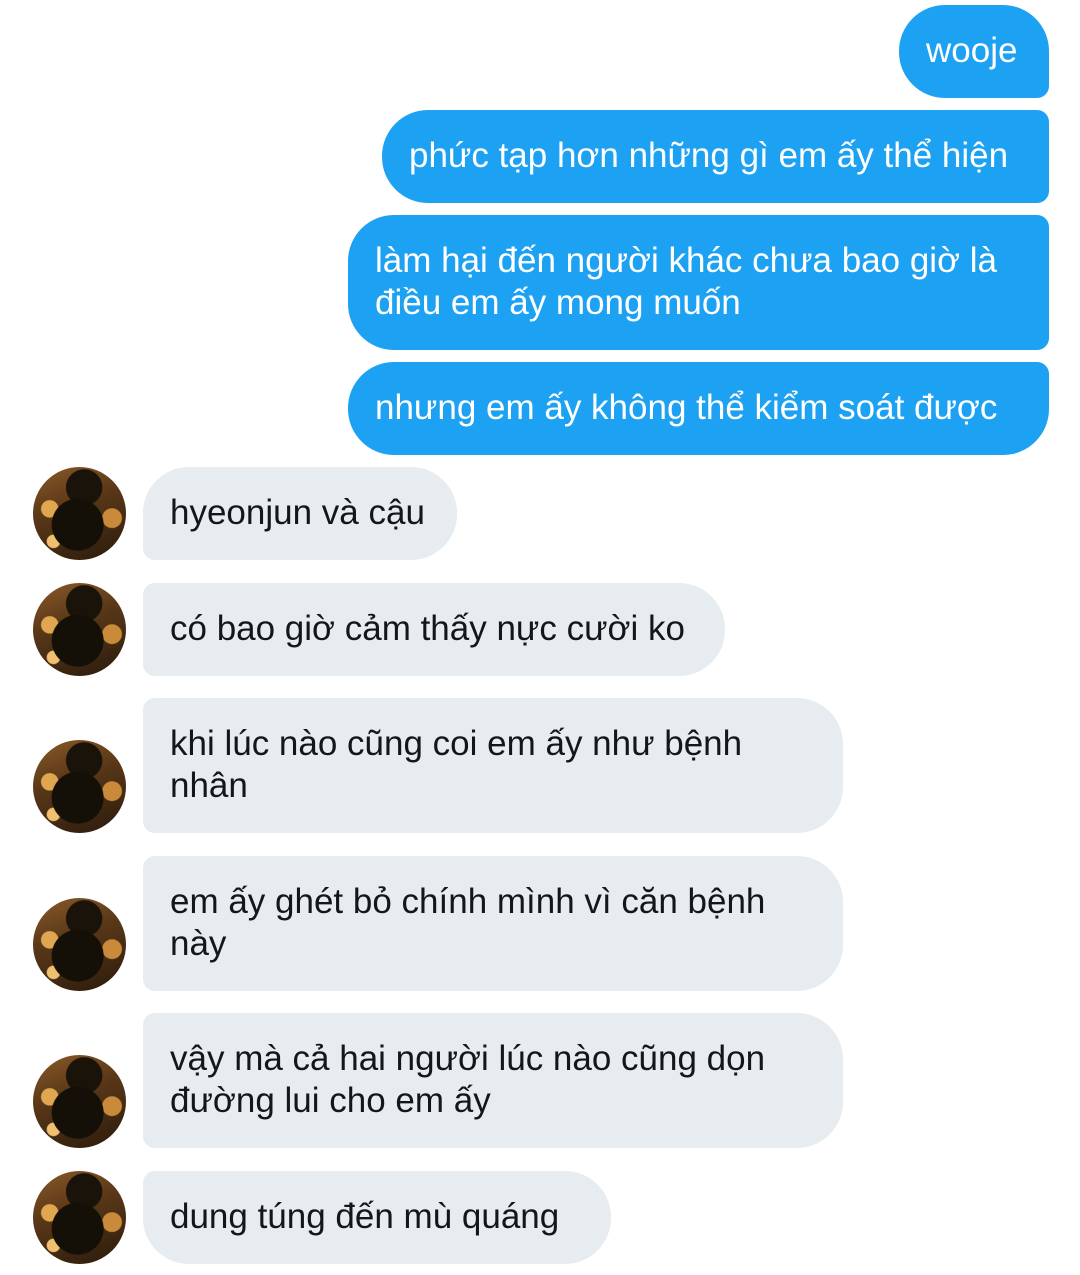 Image resolution: width=1080 pixels, height=1275 pixels. Describe the element at coordinates (493, 765) in the screenshot. I see `received-message: khi lúc nào cũng coi em ấy như bệnh nhân` at that location.